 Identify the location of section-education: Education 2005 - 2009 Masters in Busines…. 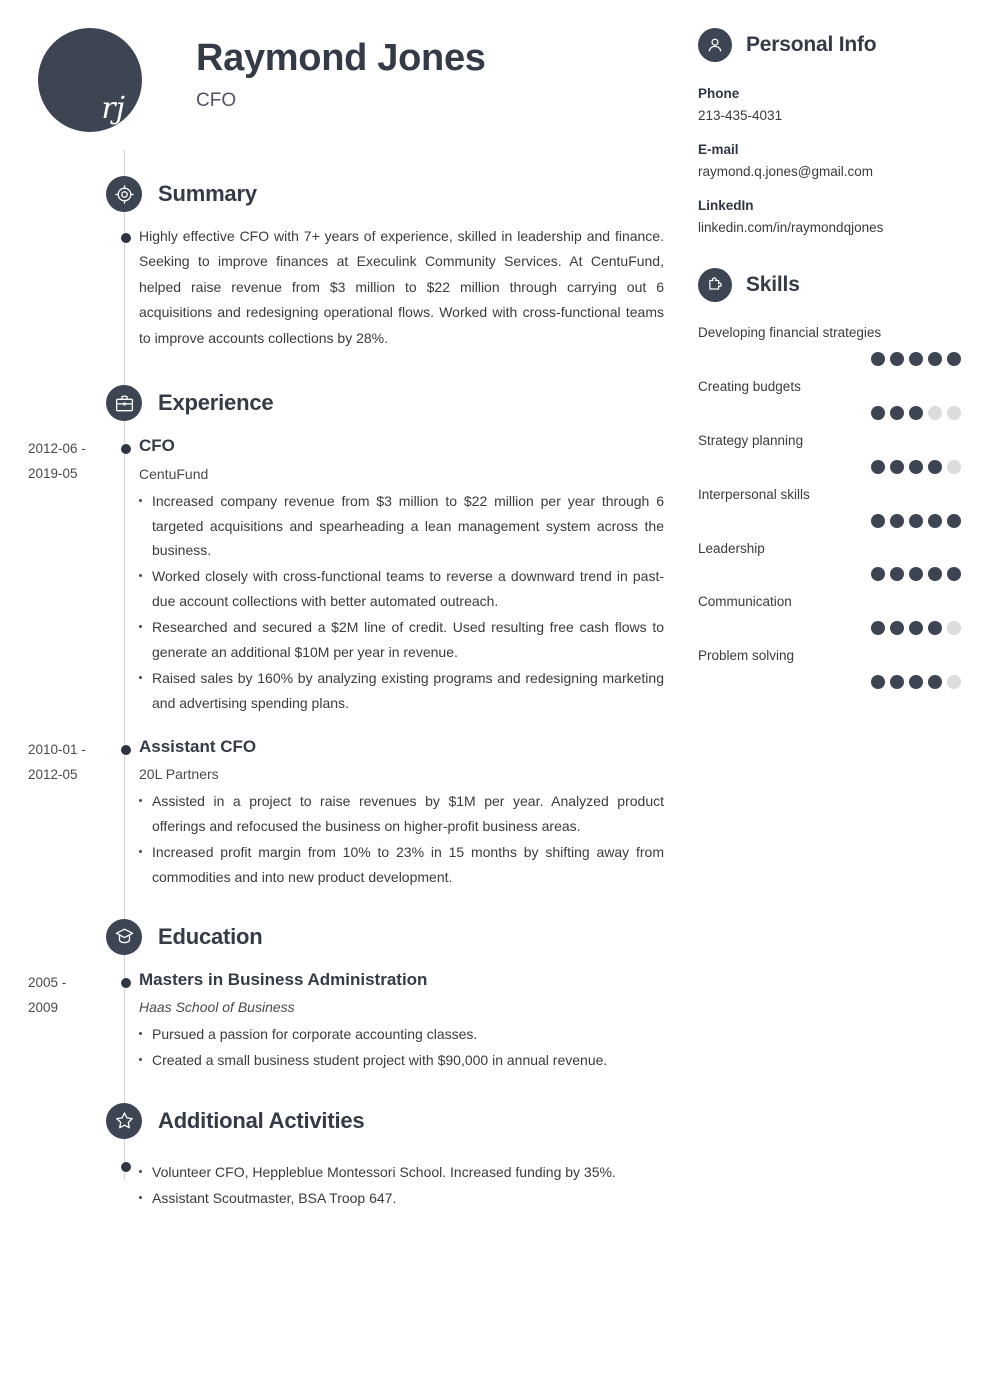
(345, 995).